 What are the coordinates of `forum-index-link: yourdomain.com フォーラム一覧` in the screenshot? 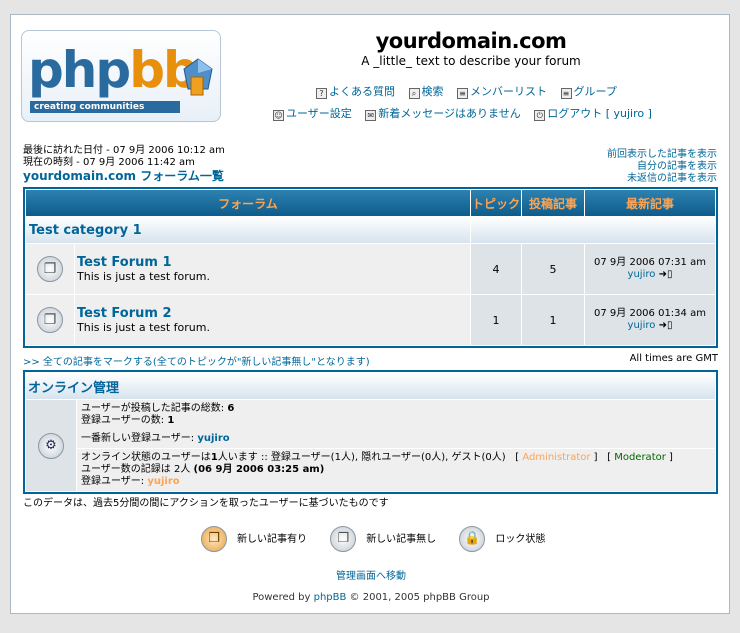 It's located at (124, 176).